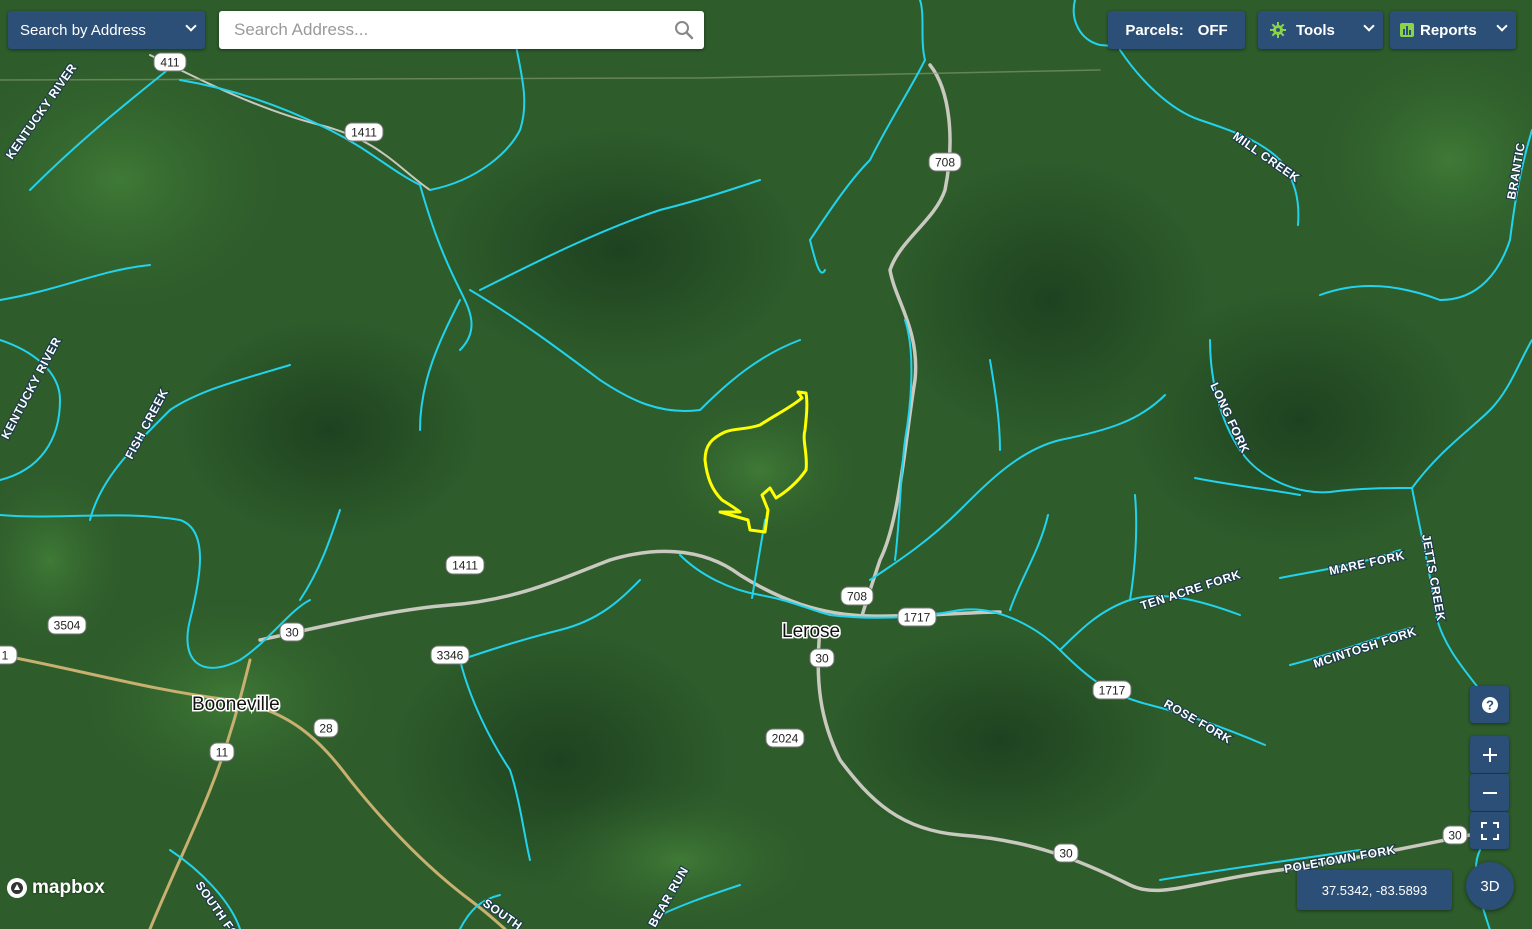 Image resolution: width=1532 pixels, height=929 pixels. I want to click on route-shield-1: 1, so click(9, 655).